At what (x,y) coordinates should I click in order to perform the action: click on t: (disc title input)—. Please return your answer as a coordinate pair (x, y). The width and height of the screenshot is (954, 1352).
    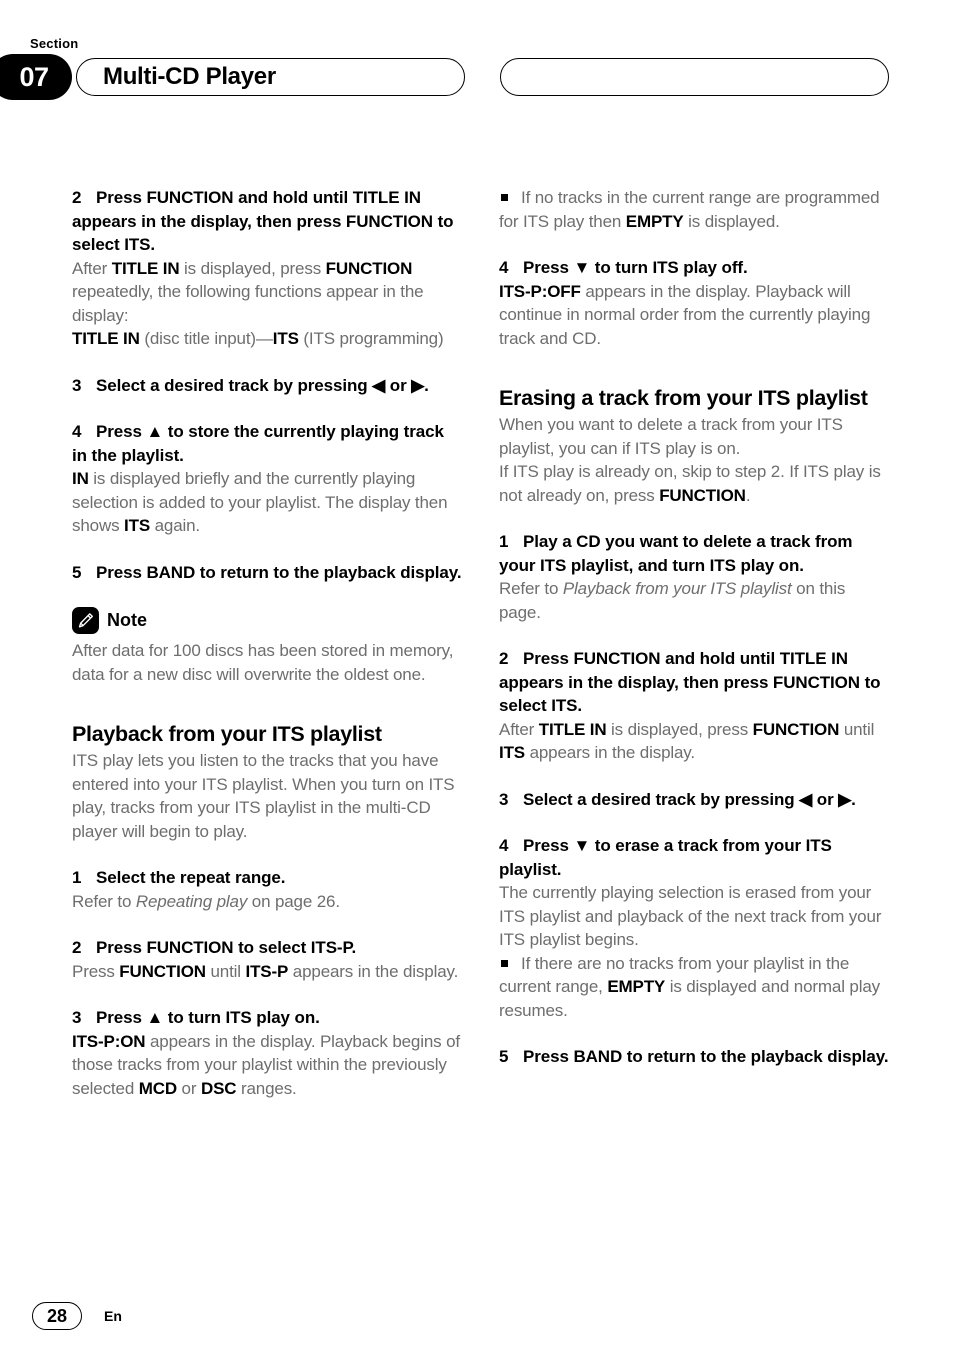
    Looking at the image, I should click on (206, 338).